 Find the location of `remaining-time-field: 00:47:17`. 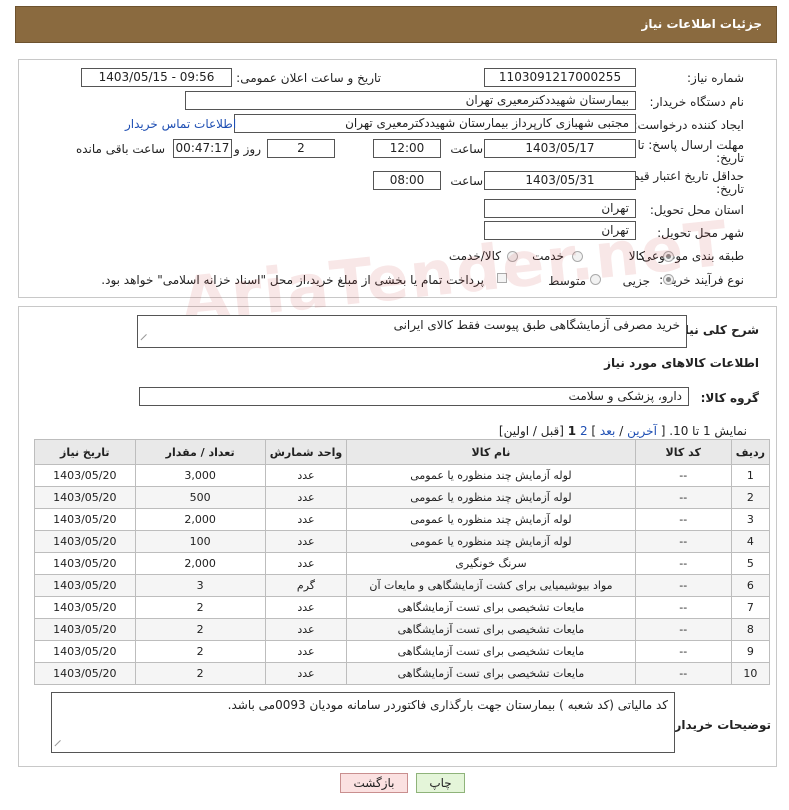

remaining-time-field: 00:47:17 is located at coordinates (202, 148).